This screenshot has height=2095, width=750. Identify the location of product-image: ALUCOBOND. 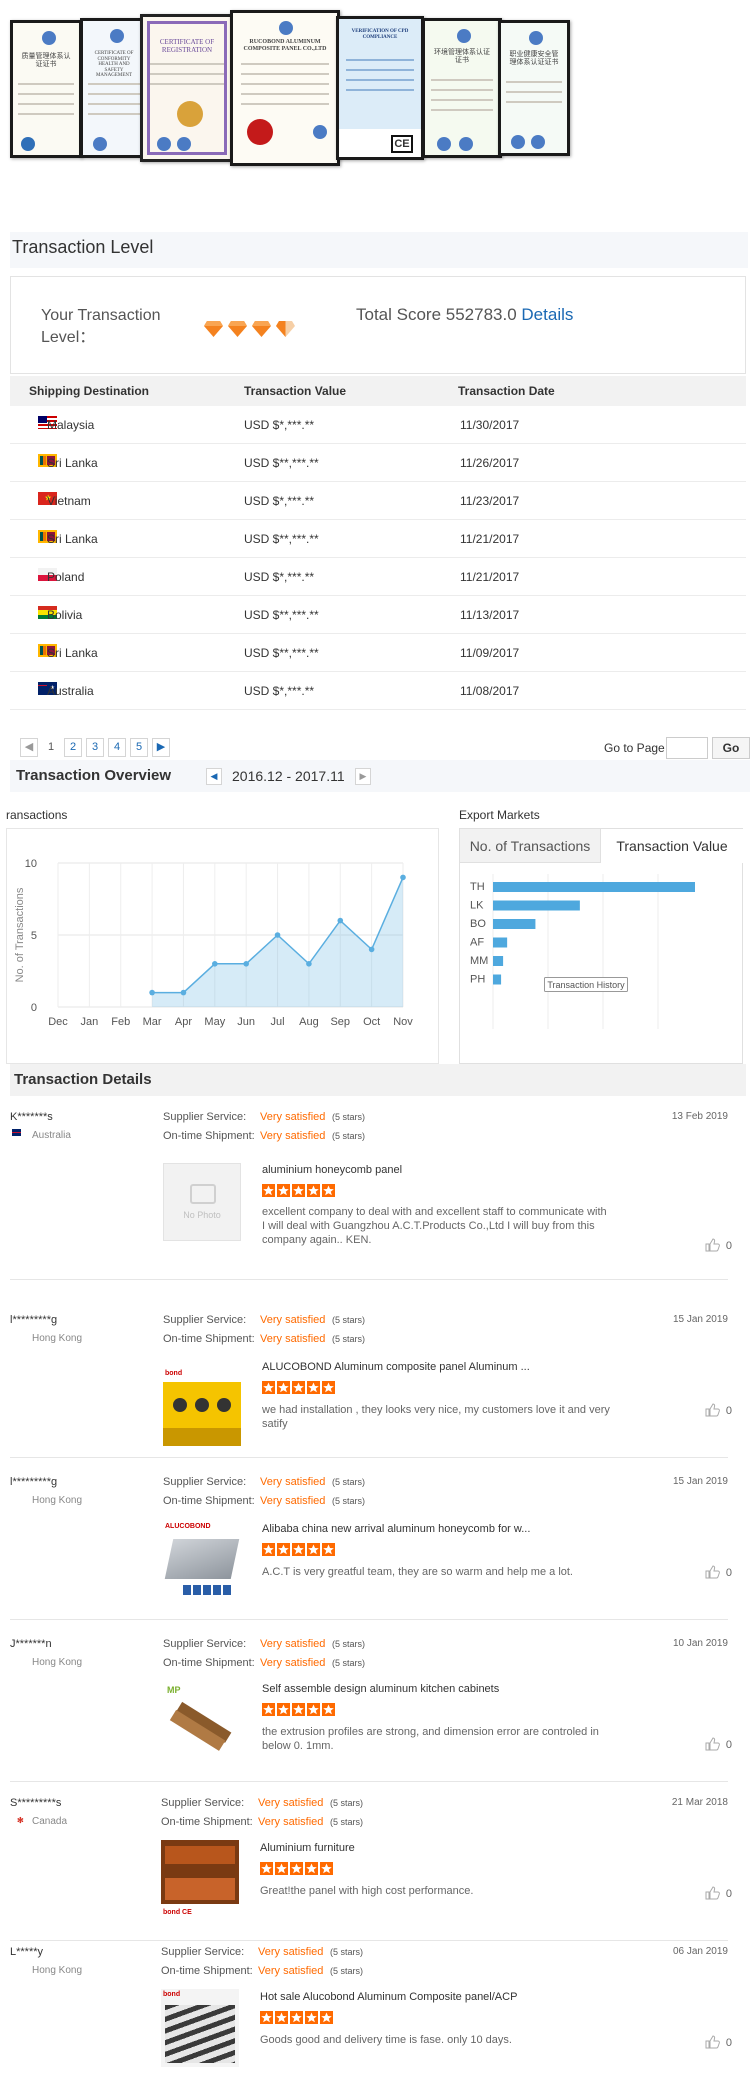
(202, 1560).